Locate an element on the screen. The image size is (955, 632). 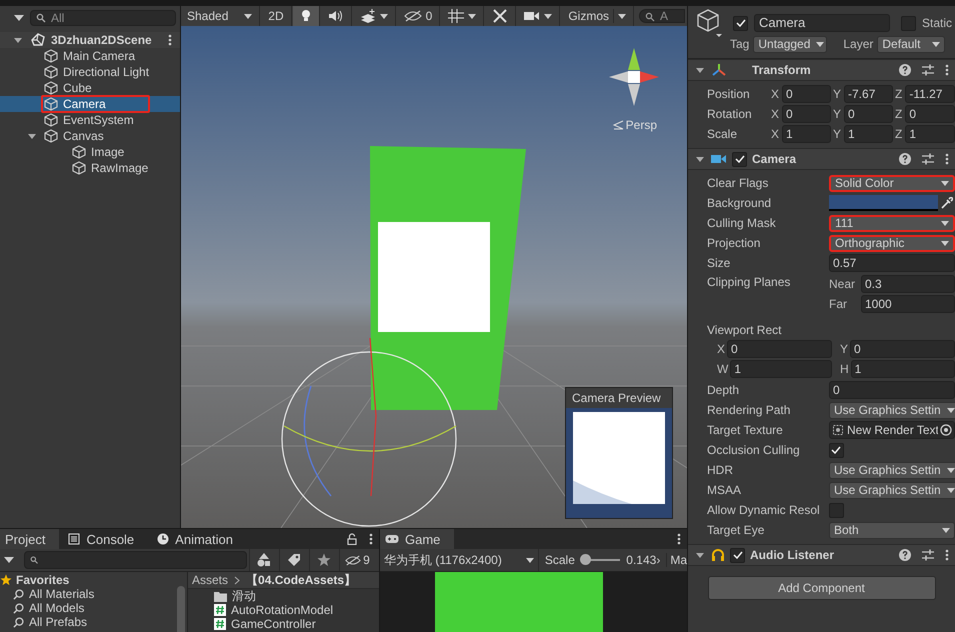
hierarchy-item: Camera is located at coordinates (90, 104).